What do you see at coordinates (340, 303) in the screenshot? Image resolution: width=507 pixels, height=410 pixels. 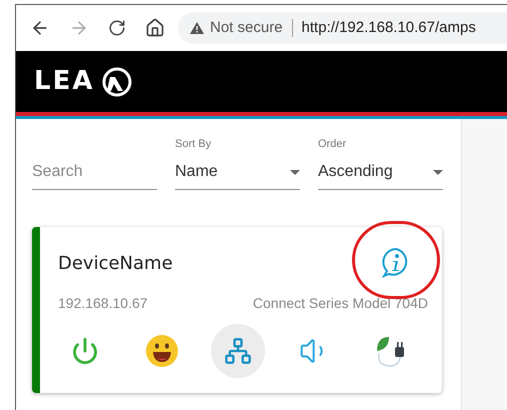 I see `device-model: Connect Series Model 704D` at bounding box center [340, 303].